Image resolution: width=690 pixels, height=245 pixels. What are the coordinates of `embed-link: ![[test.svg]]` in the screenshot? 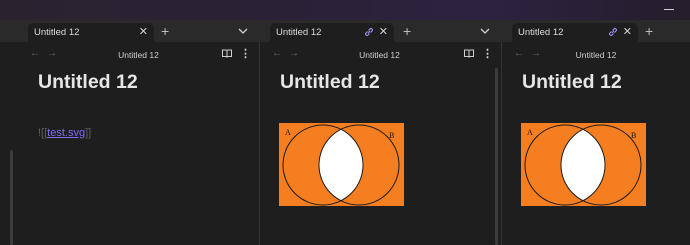 It's located at (64, 133).